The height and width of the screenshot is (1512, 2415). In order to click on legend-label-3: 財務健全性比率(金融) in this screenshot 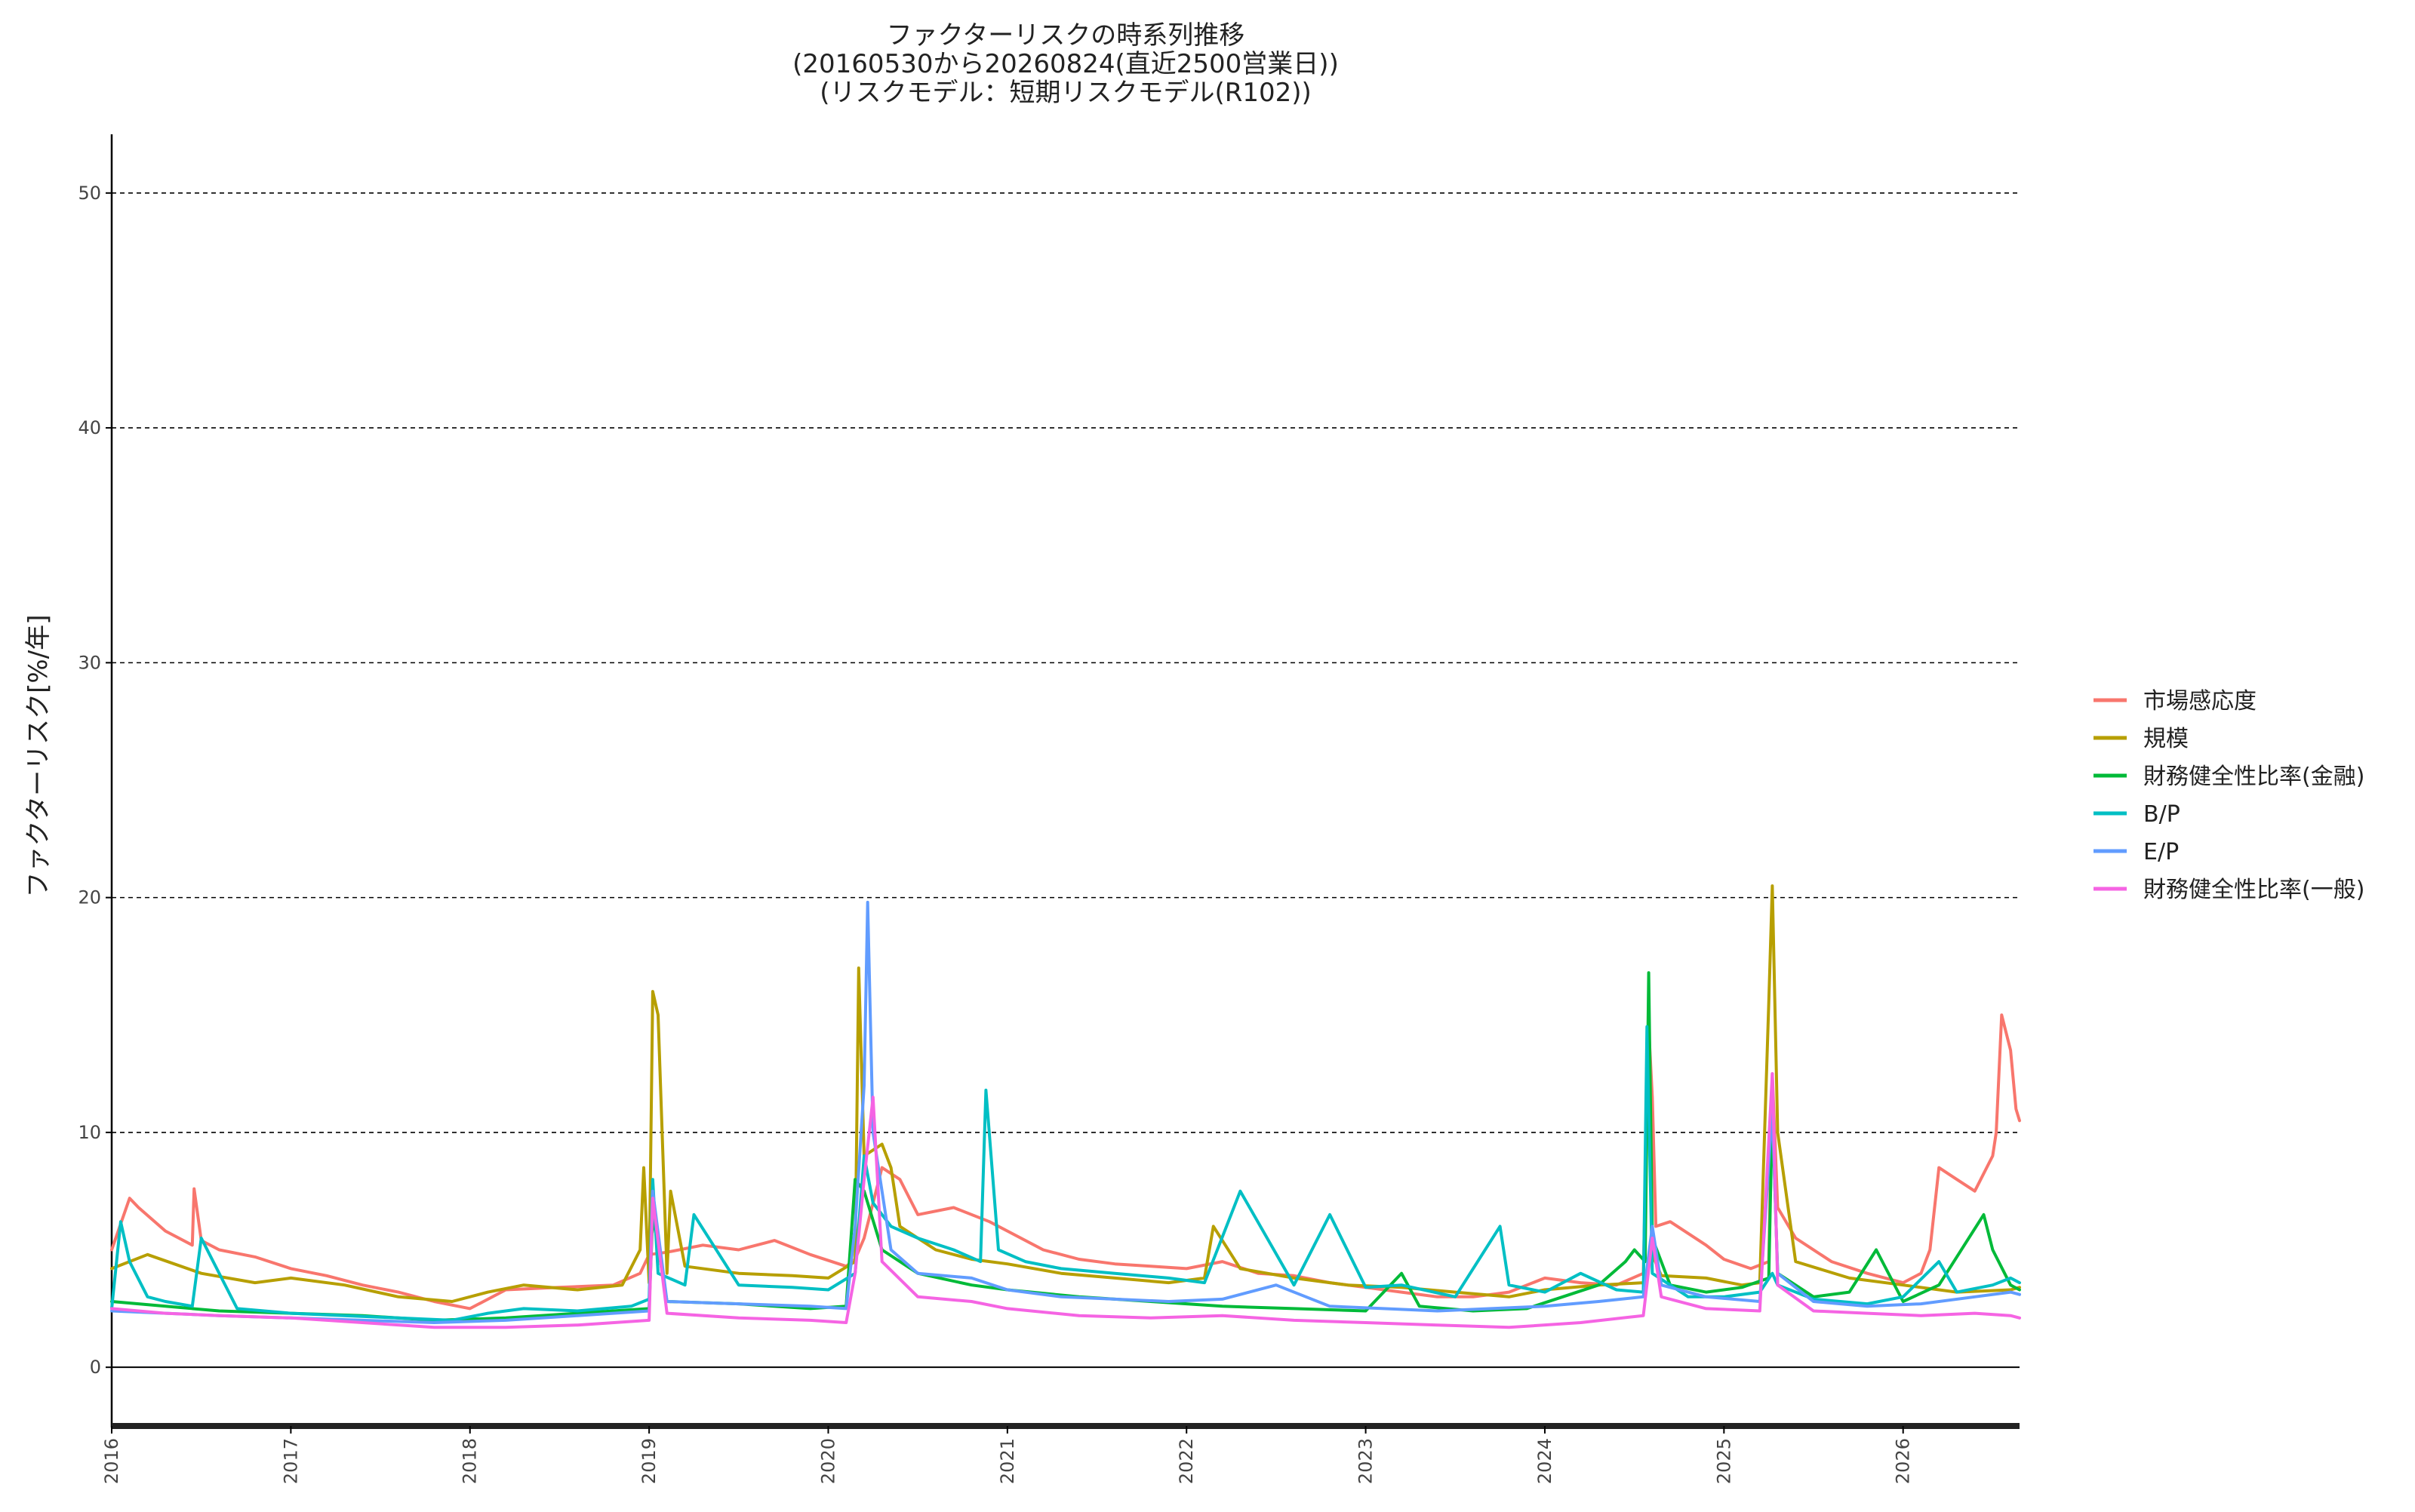, I will do `click(2253, 777)`.